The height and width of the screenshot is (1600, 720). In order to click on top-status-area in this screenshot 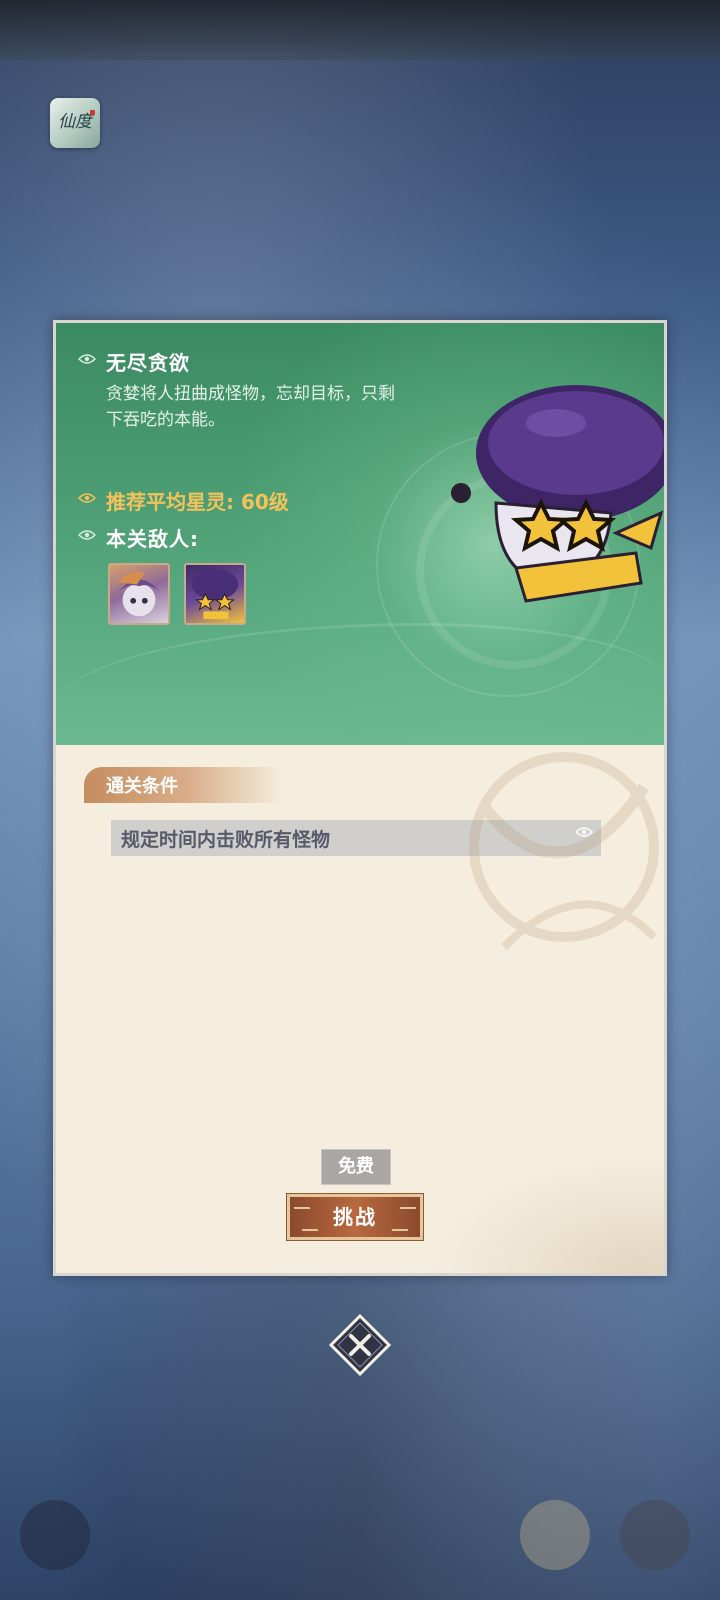, I will do `click(360, 30)`.